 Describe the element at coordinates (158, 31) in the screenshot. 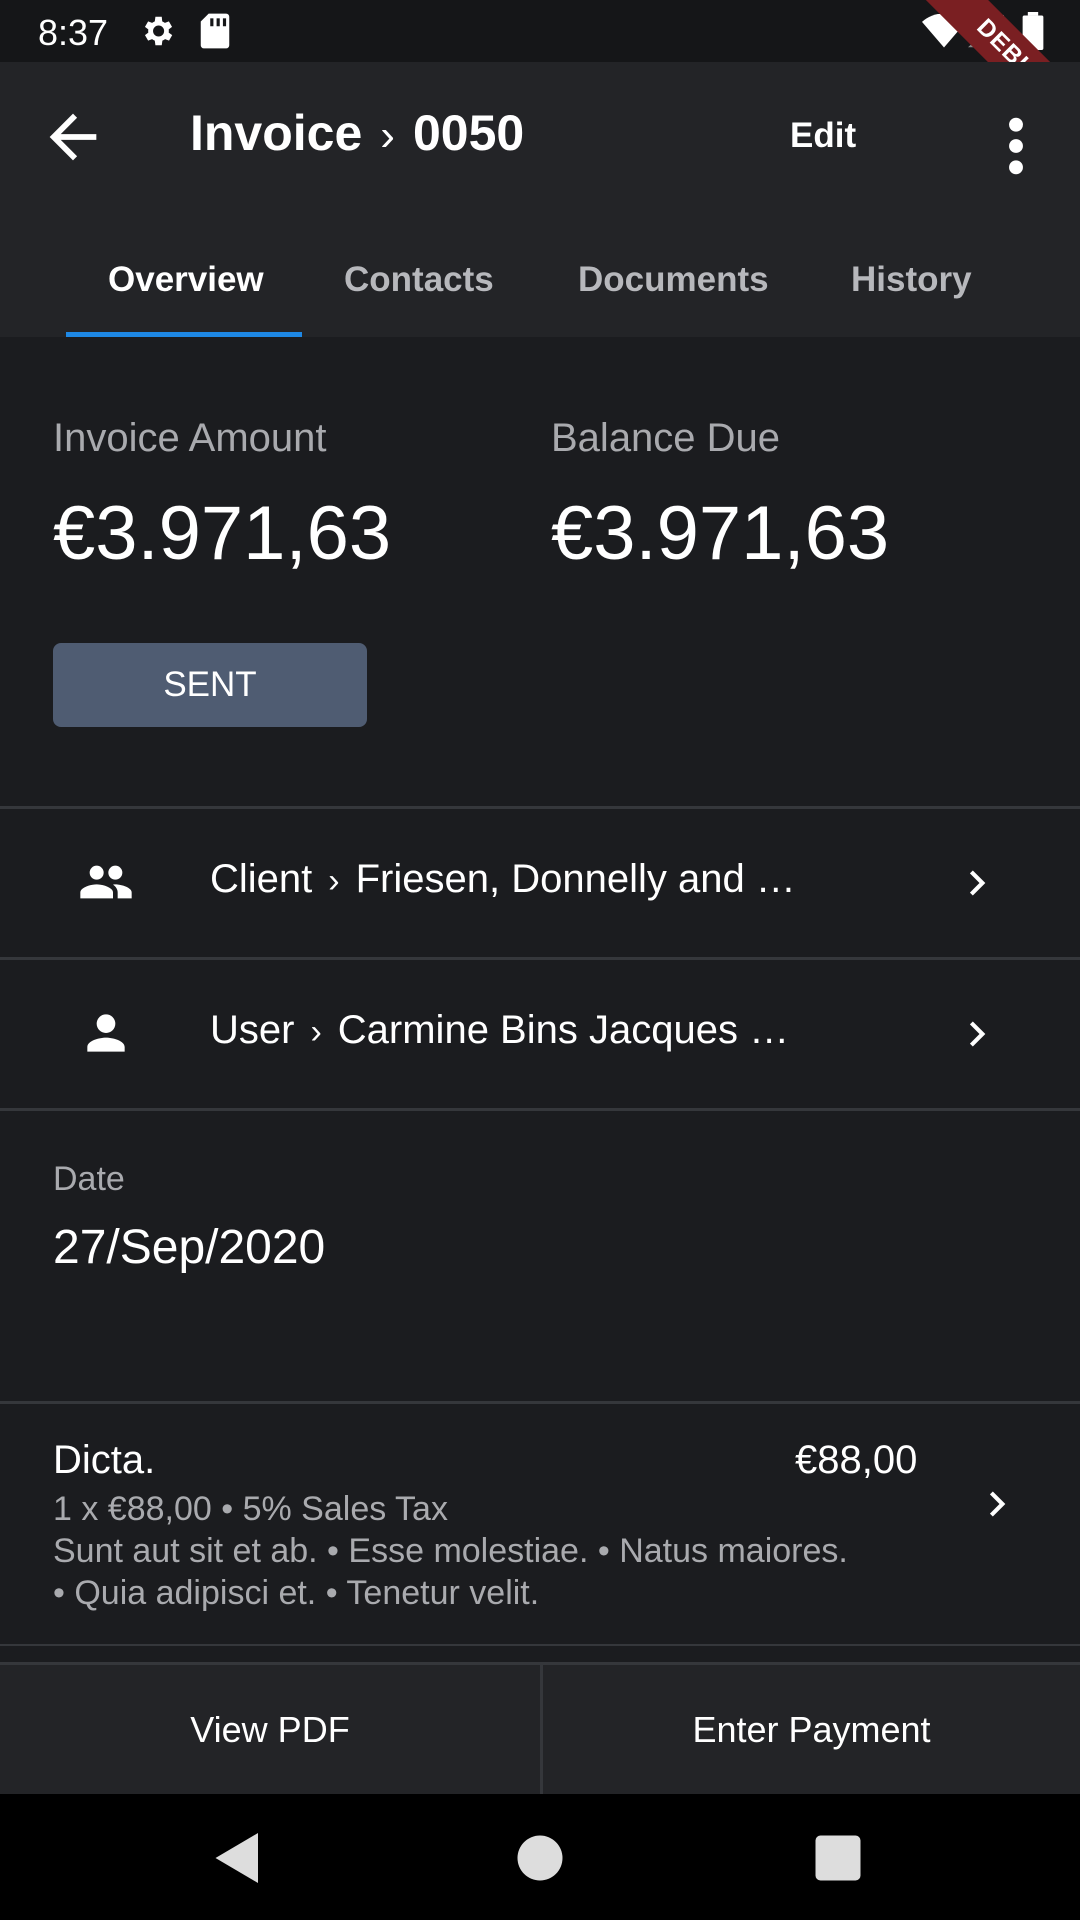

I see `settings-icon` at that location.